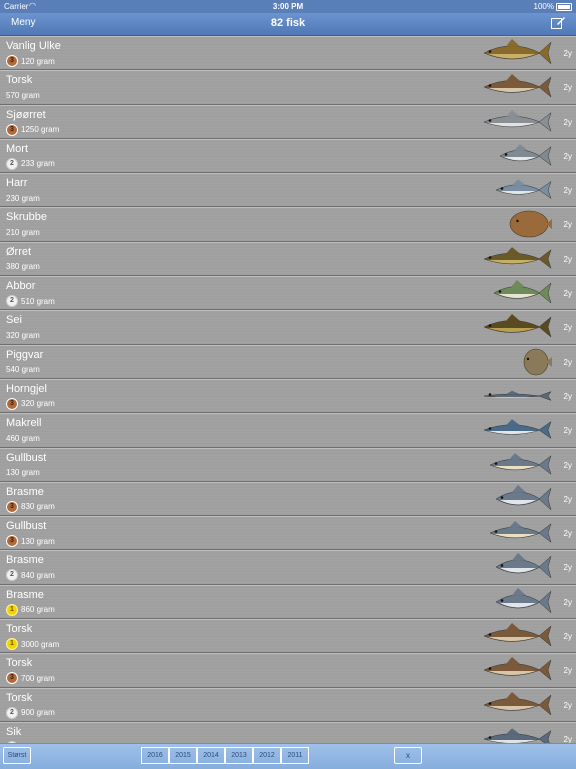  Describe the element at coordinates (288, 259) in the screenshot. I see `list-item: Ørret 380 gram 2y` at that location.